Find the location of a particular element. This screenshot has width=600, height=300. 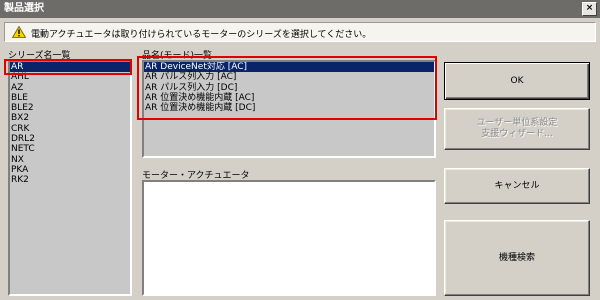

warning-icon is located at coordinates (19, 32).